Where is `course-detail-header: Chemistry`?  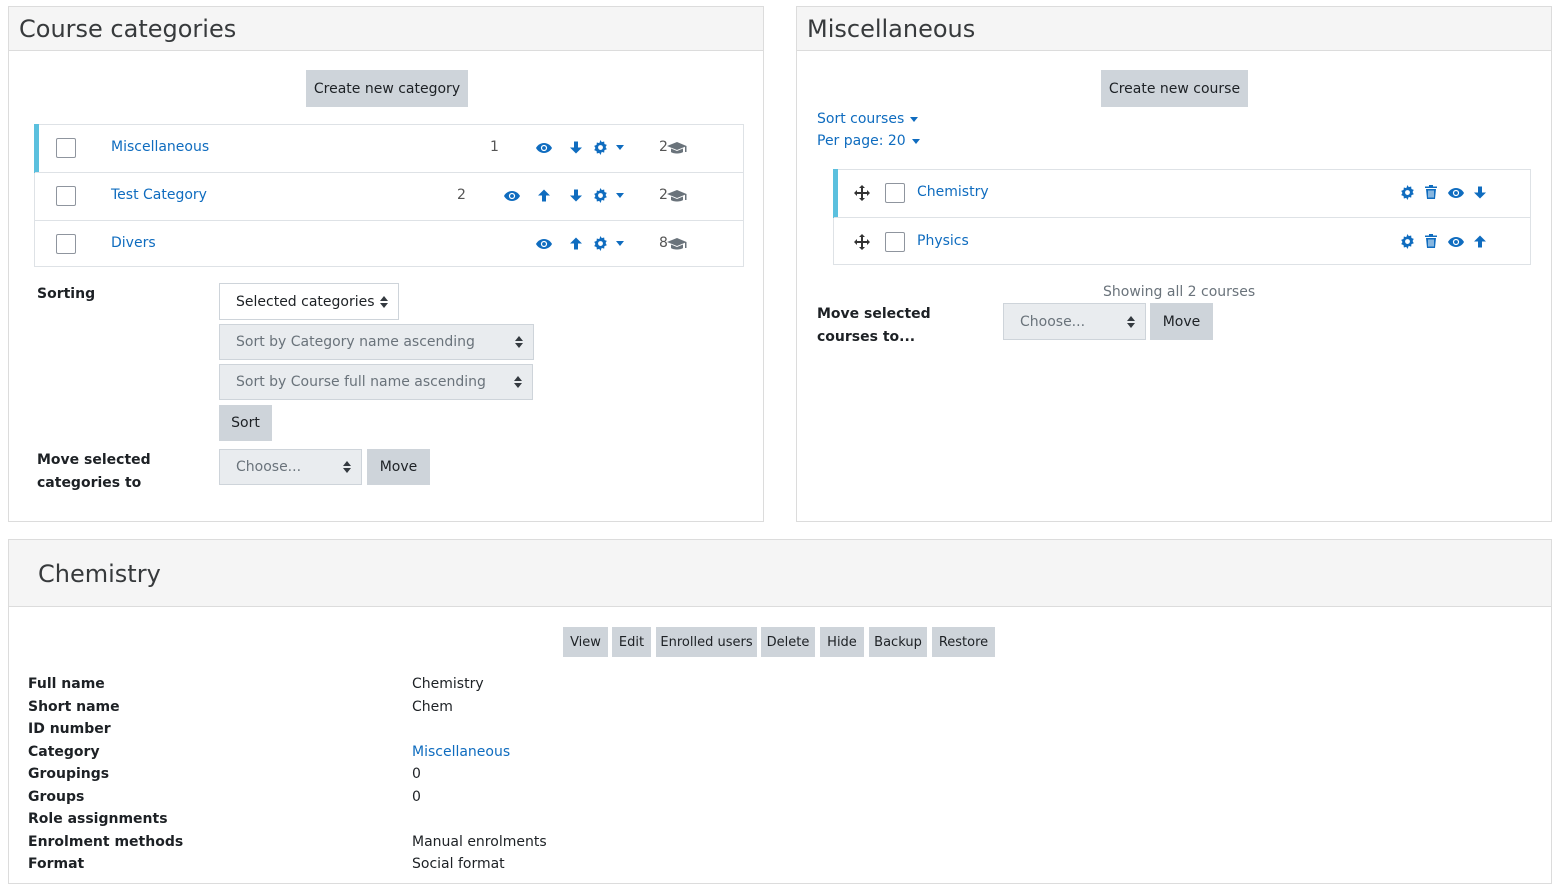 course-detail-header: Chemistry is located at coordinates (780, 573).